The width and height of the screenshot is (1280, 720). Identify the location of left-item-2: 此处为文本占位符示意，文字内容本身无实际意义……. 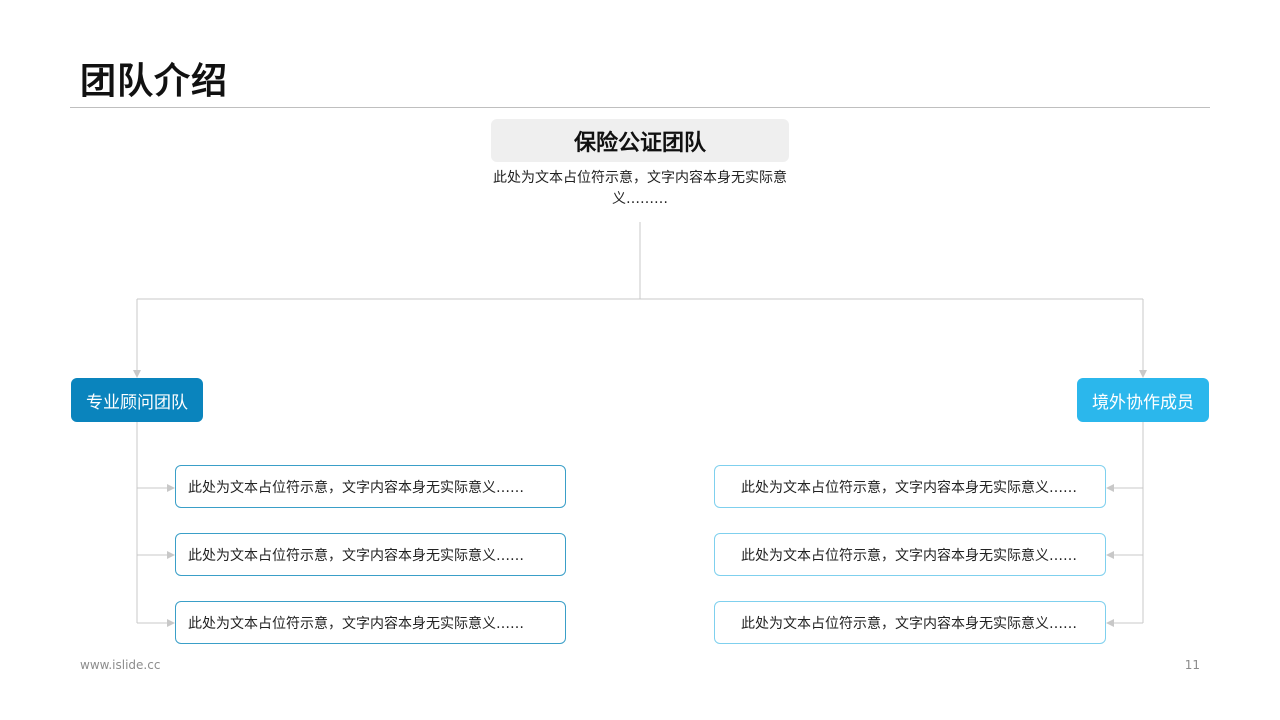
(370, 554).